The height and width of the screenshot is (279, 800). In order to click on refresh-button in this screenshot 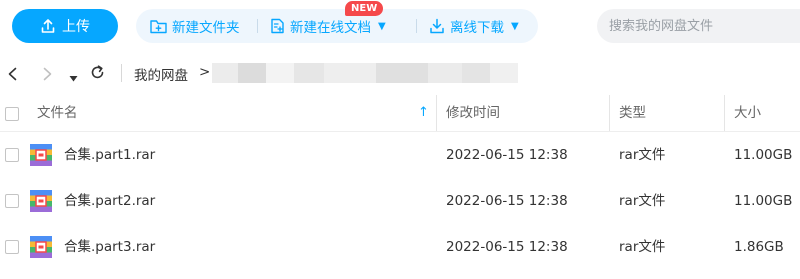, I will do `click(97, 74)`.